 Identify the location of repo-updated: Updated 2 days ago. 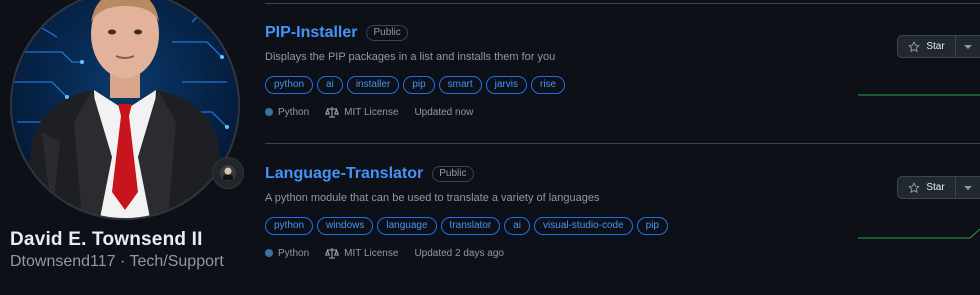
(459, 253).